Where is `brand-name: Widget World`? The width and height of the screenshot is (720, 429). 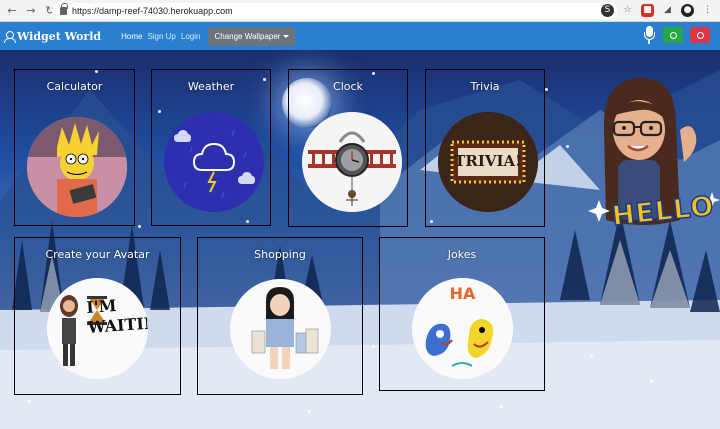 brand-name: Widget World is located at coordinates (59, 36).